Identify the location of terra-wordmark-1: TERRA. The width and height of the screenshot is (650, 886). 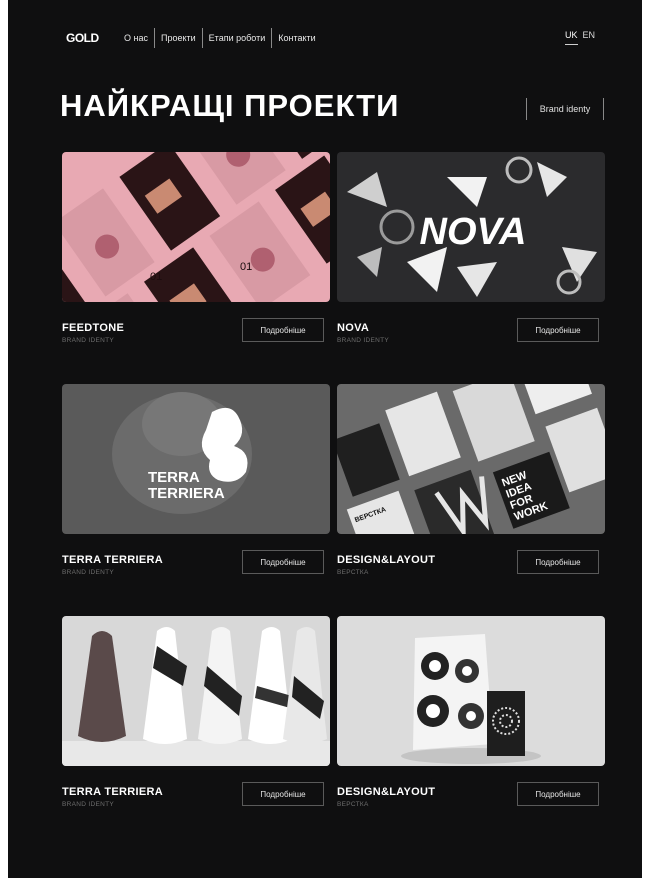
(174, 477).